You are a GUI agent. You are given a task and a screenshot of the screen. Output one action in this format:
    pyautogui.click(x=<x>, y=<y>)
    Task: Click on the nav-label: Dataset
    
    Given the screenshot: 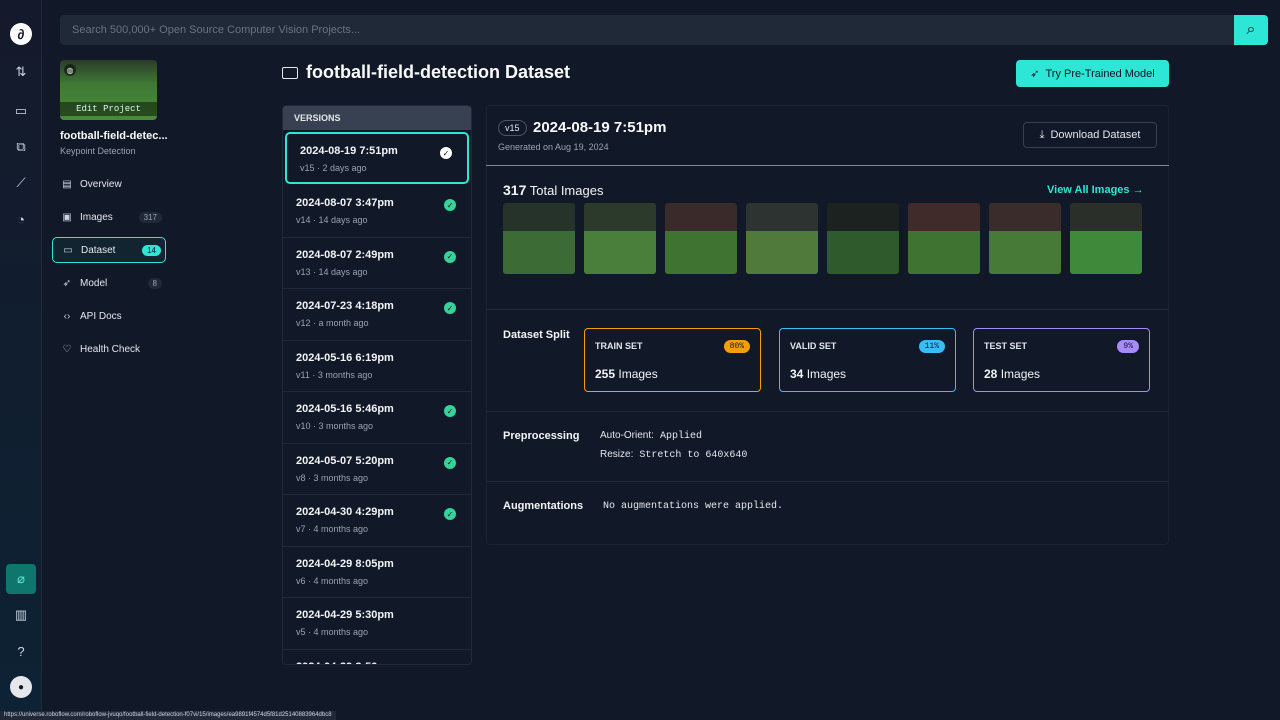 What is the action you would take?
    pyautogui.click(x=98, y=250)
    